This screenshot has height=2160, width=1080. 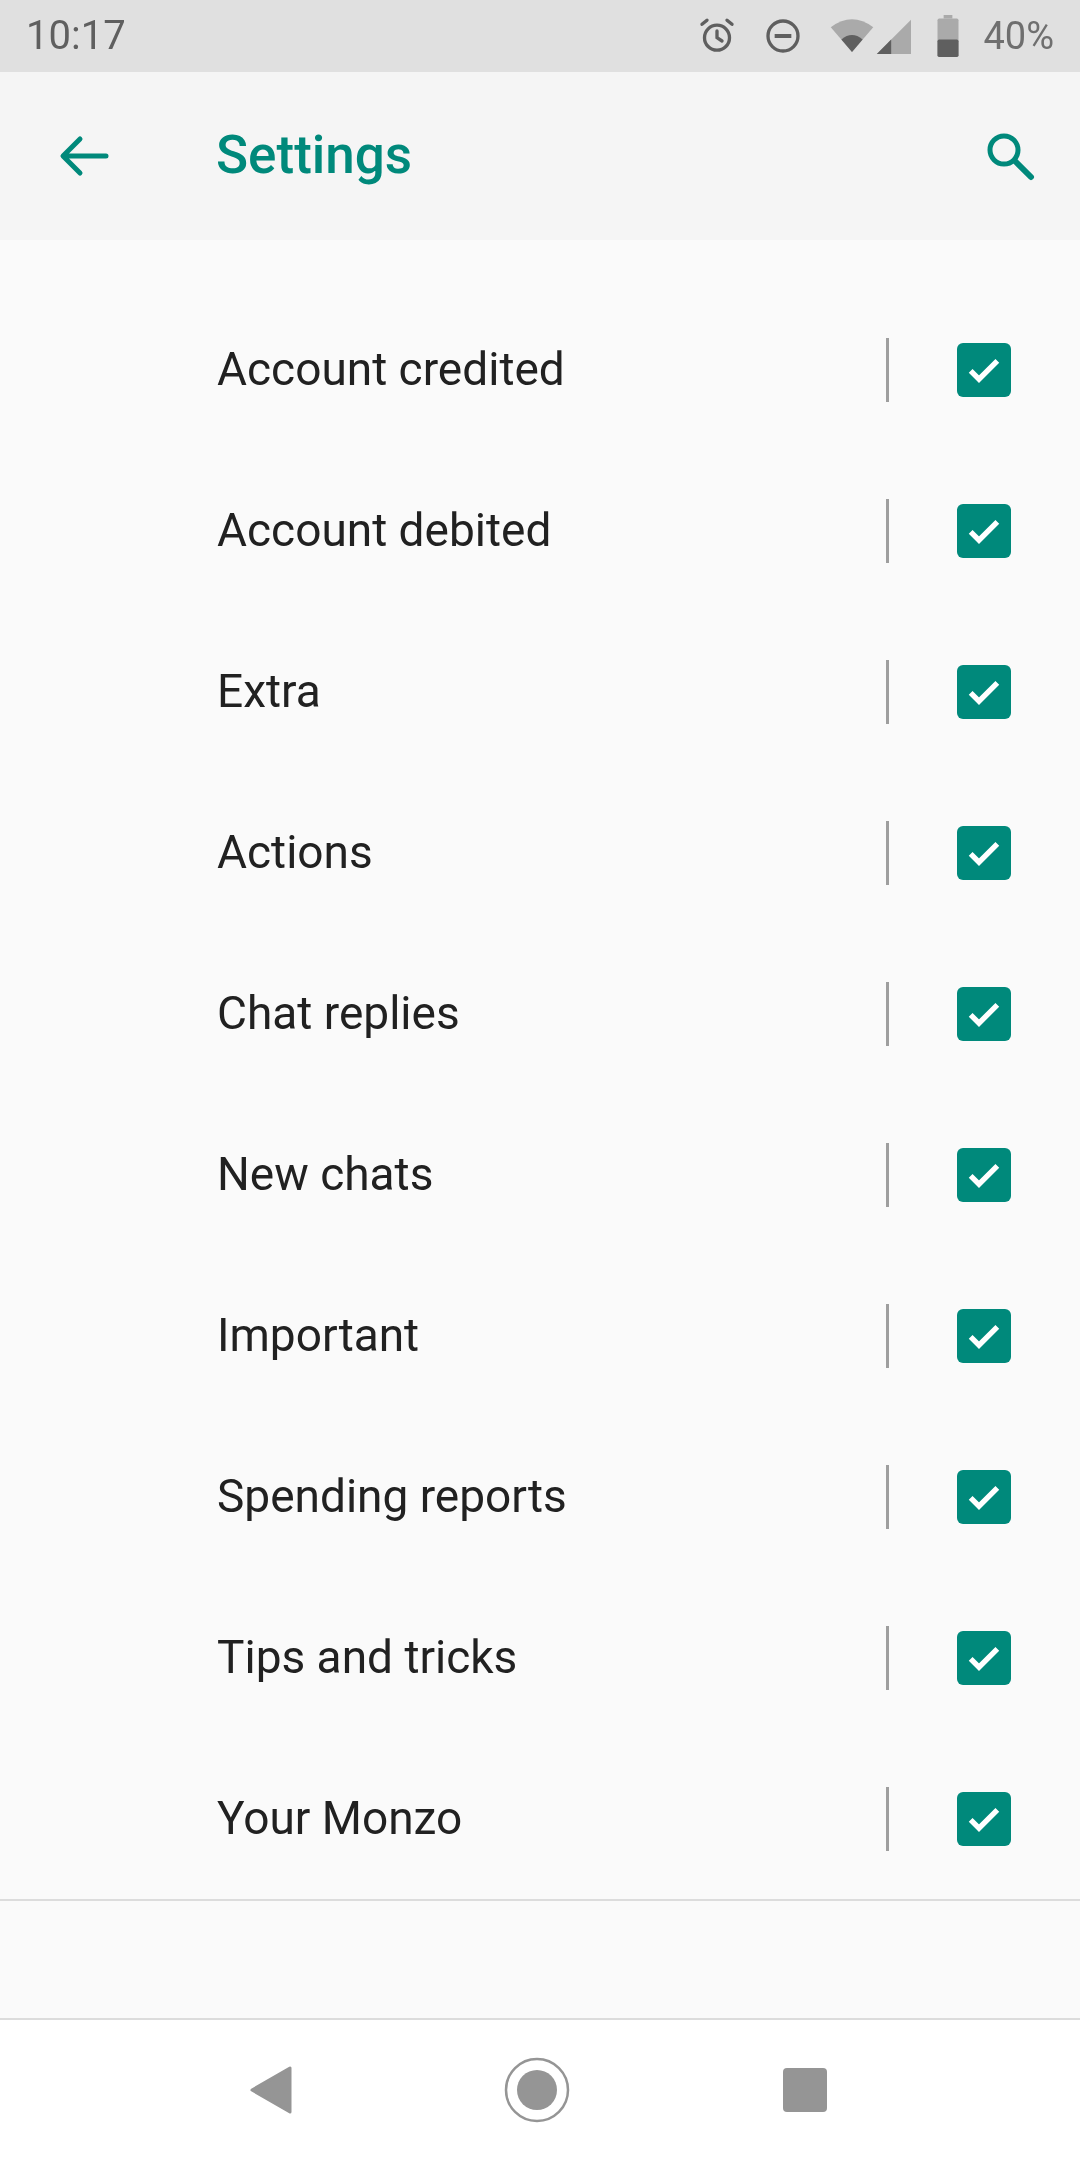 What do you see at coordinates (340, 1818) in the screenshot?
I see `setting-label: Your Monzo` at bounding box center [340, 1818].